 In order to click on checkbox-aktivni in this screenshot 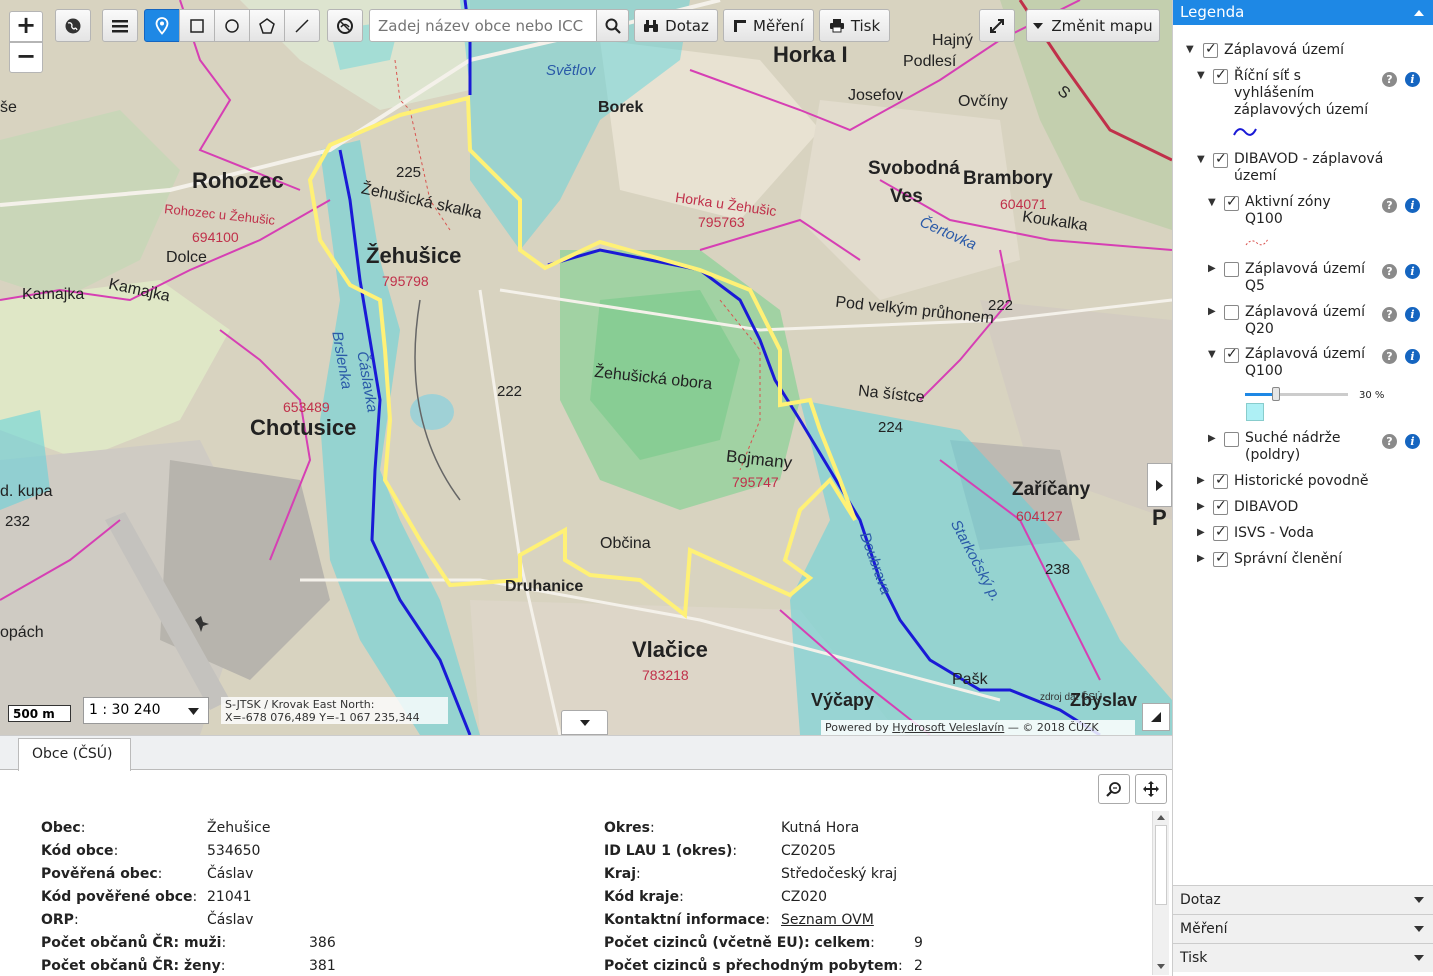, I will do `click(1231, 202)`.